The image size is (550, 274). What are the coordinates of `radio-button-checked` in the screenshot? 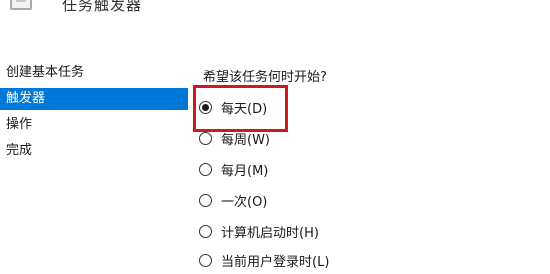 It's located at (205, 107).